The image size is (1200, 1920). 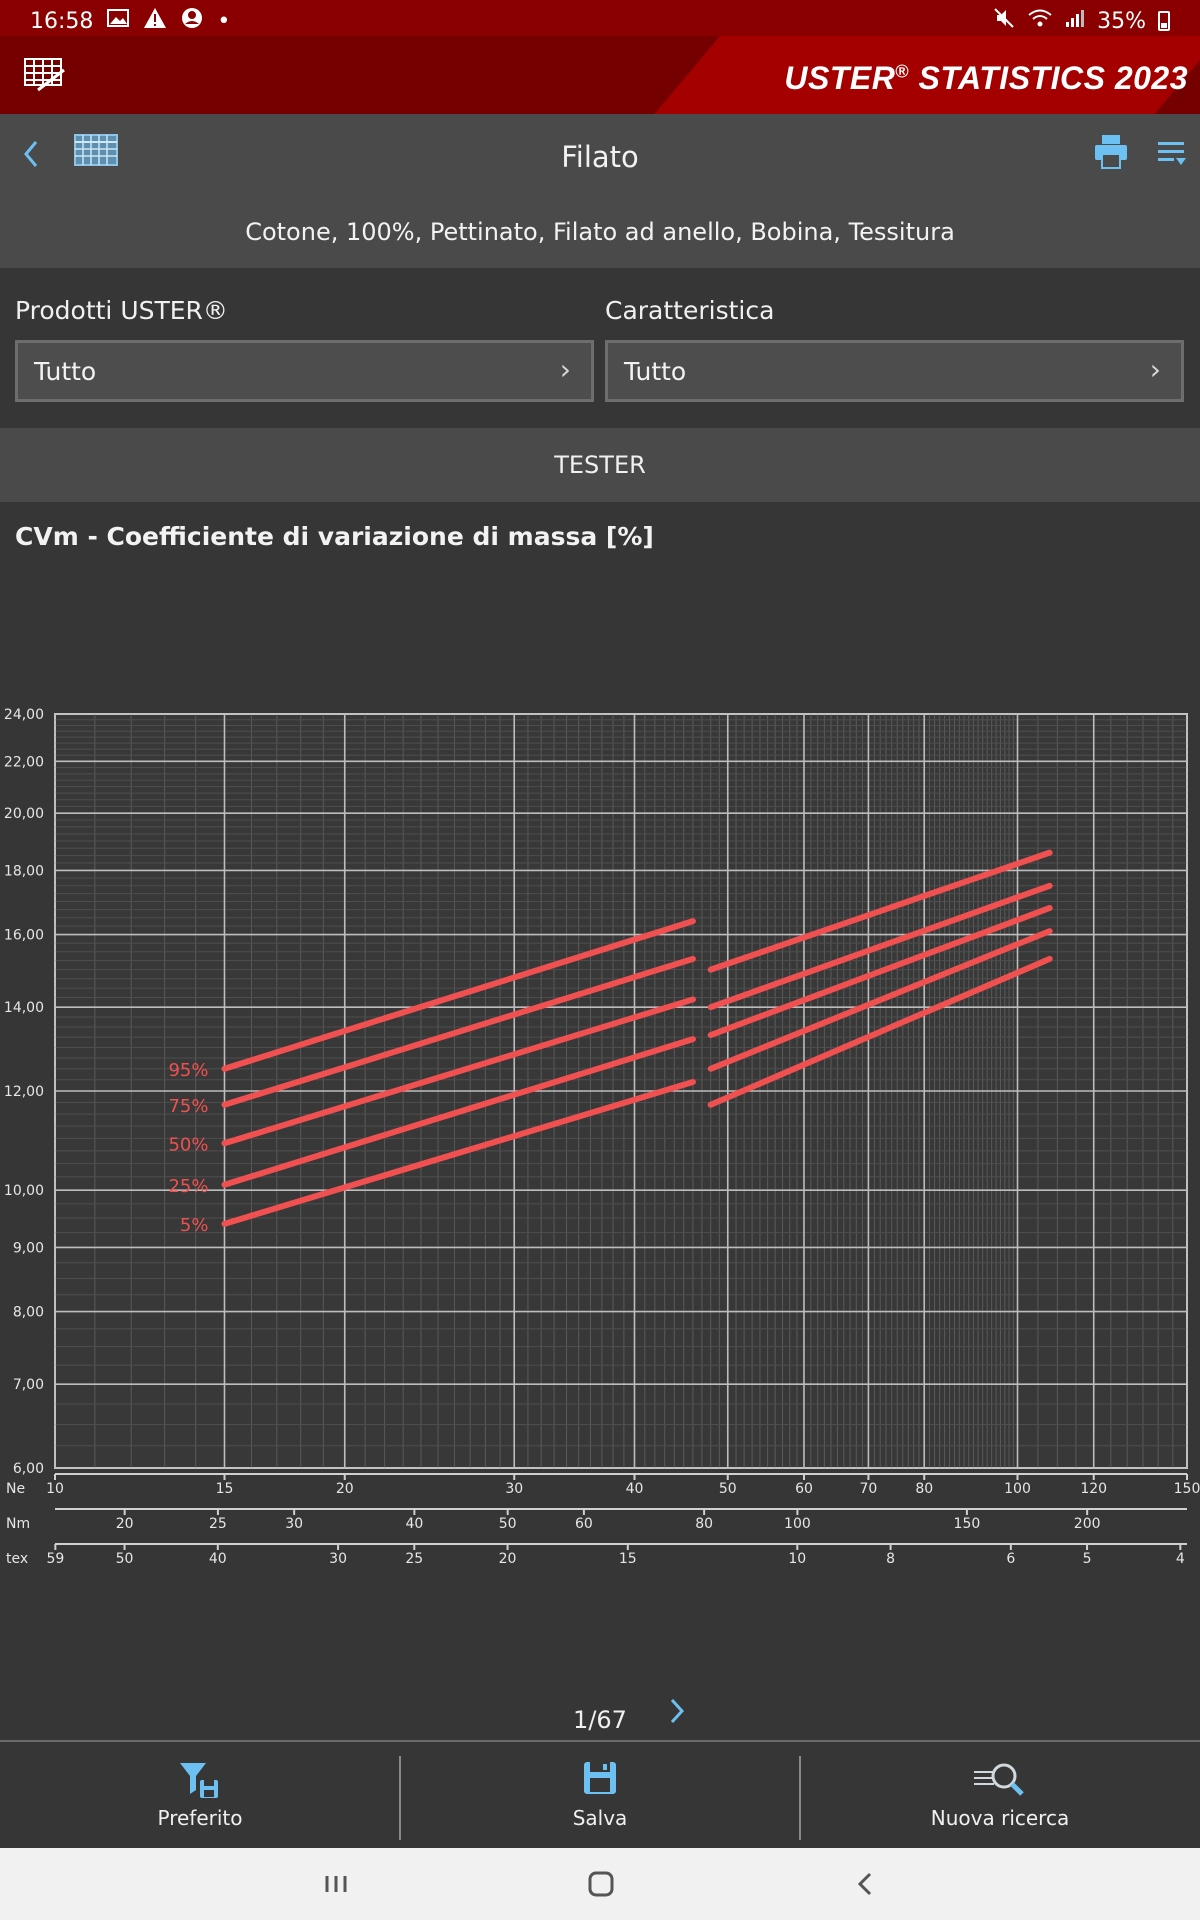 What do you see at coordinates (304, 371) in the screenshot?
I see `products-select: Tutto ›` at bounding box center [304, 371].